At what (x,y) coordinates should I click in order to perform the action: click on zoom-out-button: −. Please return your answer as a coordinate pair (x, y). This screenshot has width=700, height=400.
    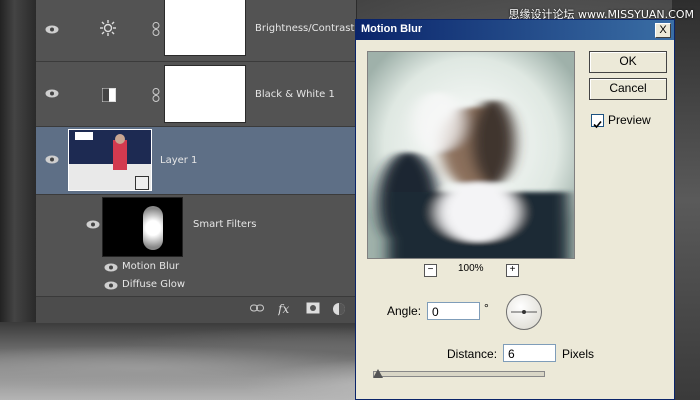
    Looking at the image, I should click on (430, 270).